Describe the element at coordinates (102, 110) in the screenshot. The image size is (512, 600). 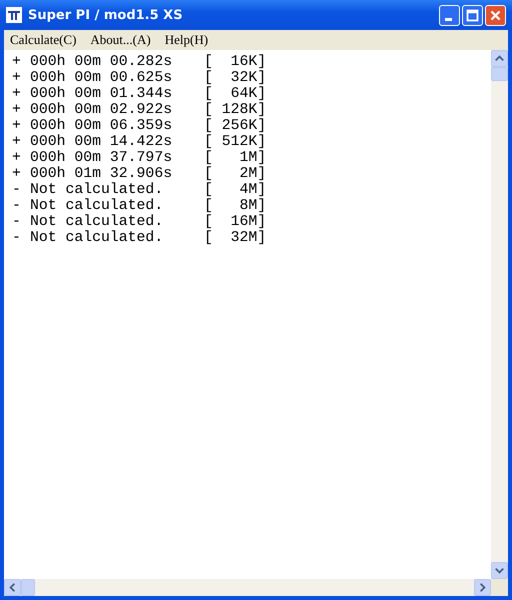
I see `result-text: 000h 00m 02.922s` at that location.